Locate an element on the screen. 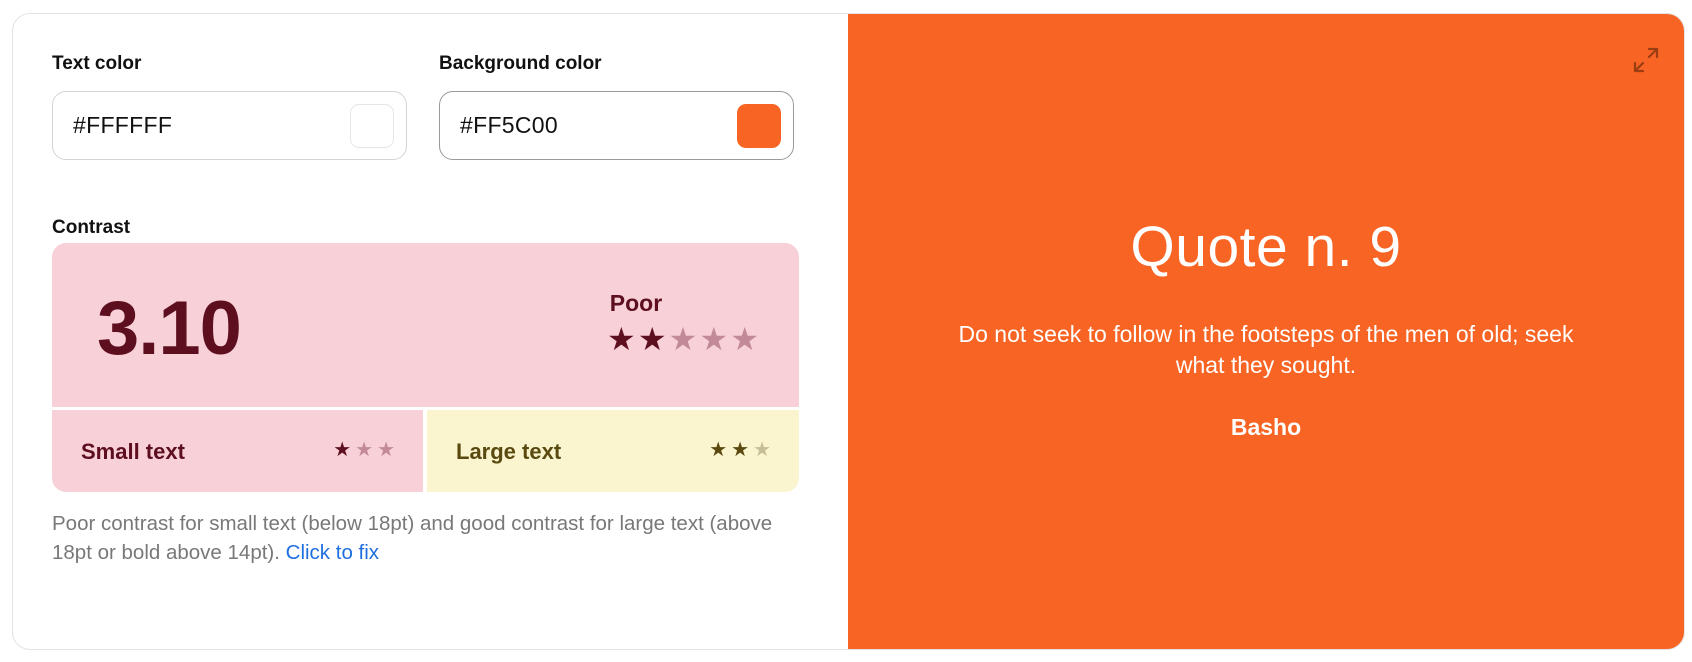 This screenshot has height=662, width=1692. small-text-stars: ★ ★ ★ is located at coordinates (364, 450).